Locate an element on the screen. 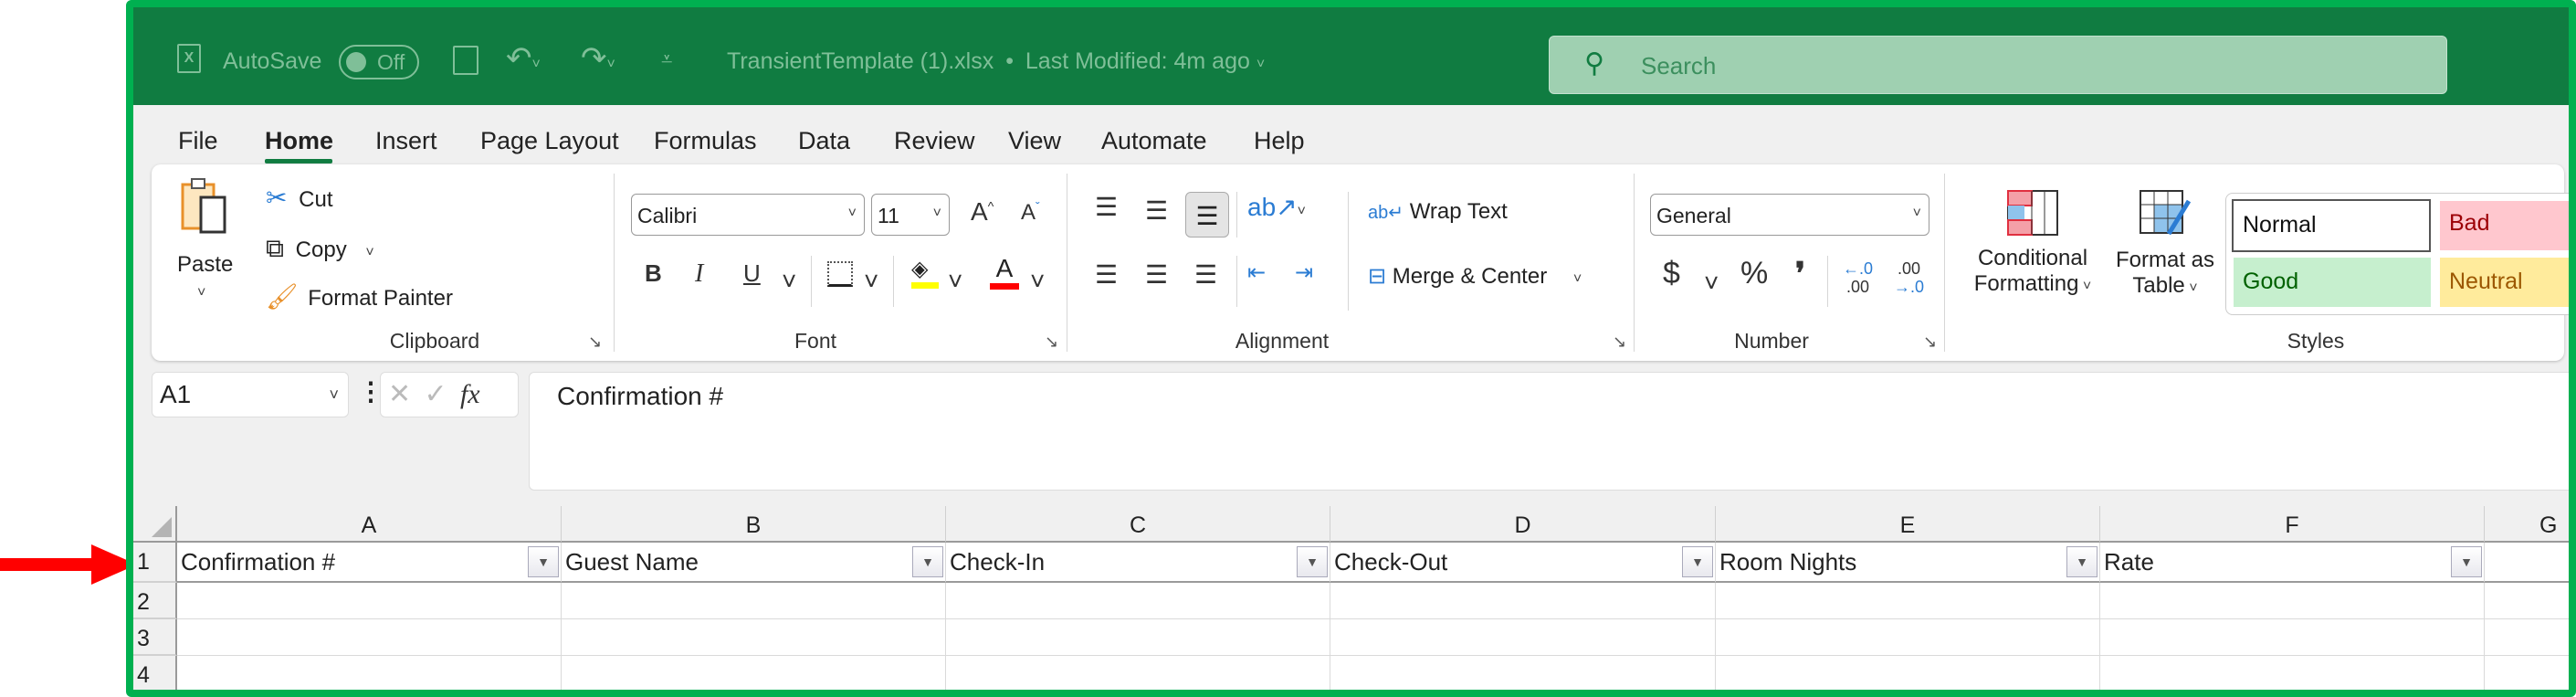  number-launcher-icon: ↘ is located at coordinates (1930, 342).